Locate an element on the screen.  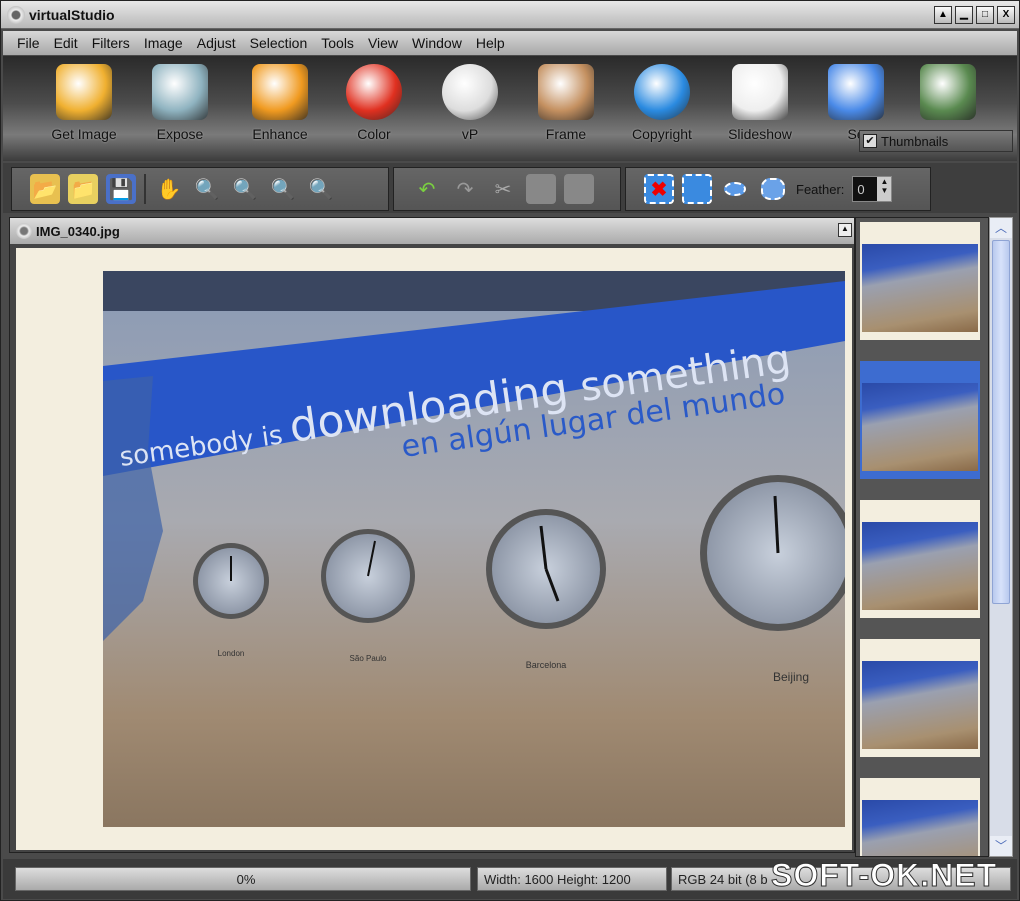
search-binoculars-icon is located at coordinates (856, 92).